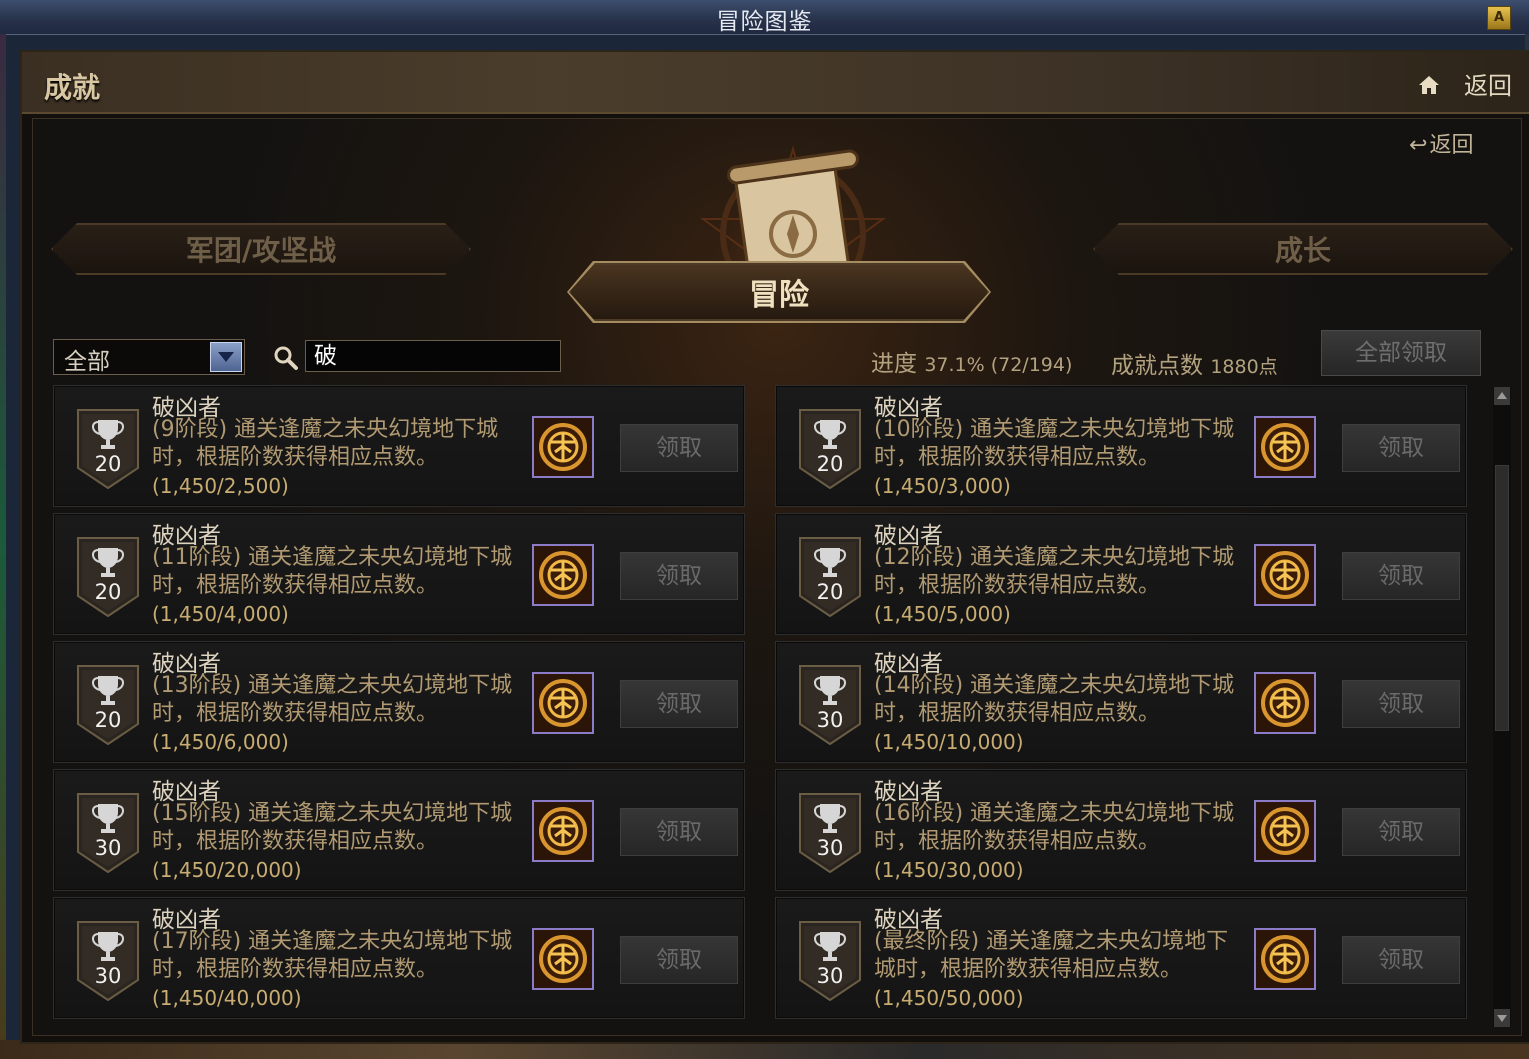 This screenshot has height=1059, width=1529. I want to click on page-title: 成就, so click(72, 87).